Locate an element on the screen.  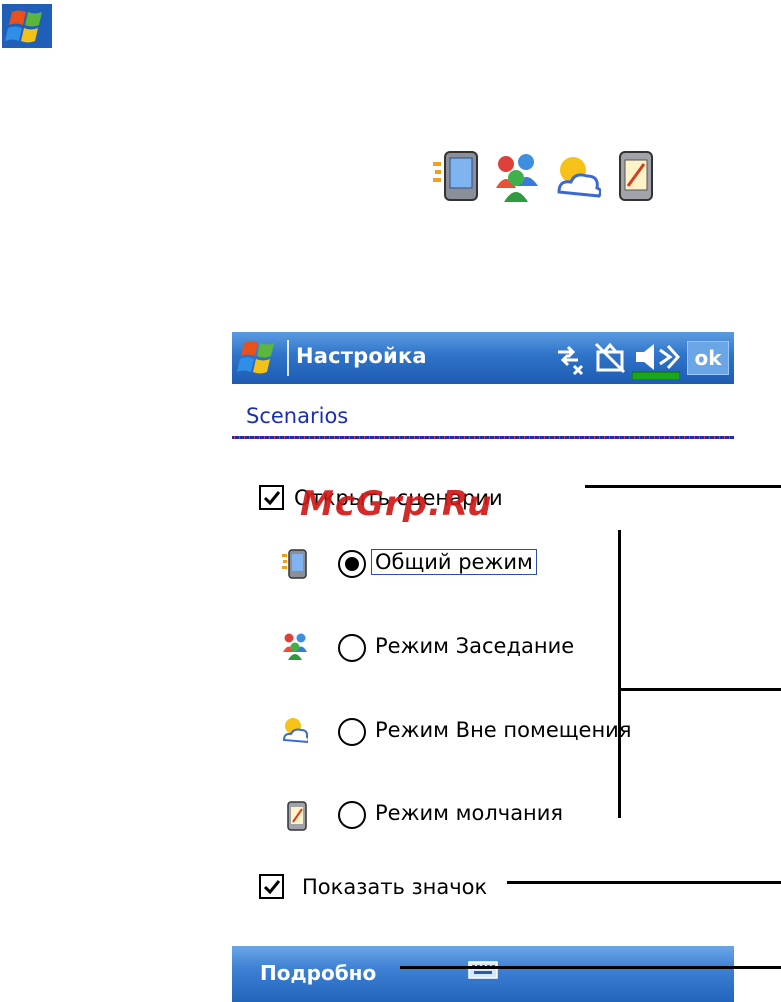
watermark: McGrp.Ru is located at coordinates (396, 504).